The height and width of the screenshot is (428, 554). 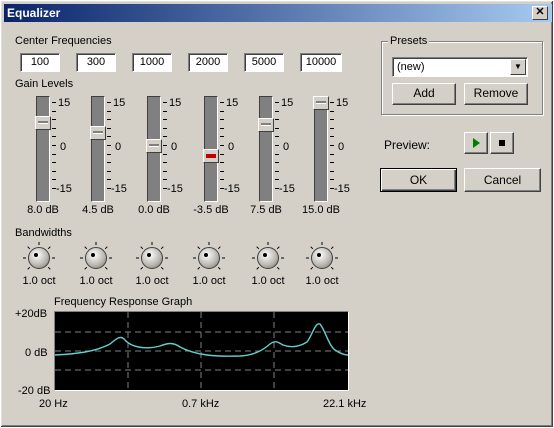 I want to click on gain-value-4: -3.5 dB, so click(x=211, y=210).